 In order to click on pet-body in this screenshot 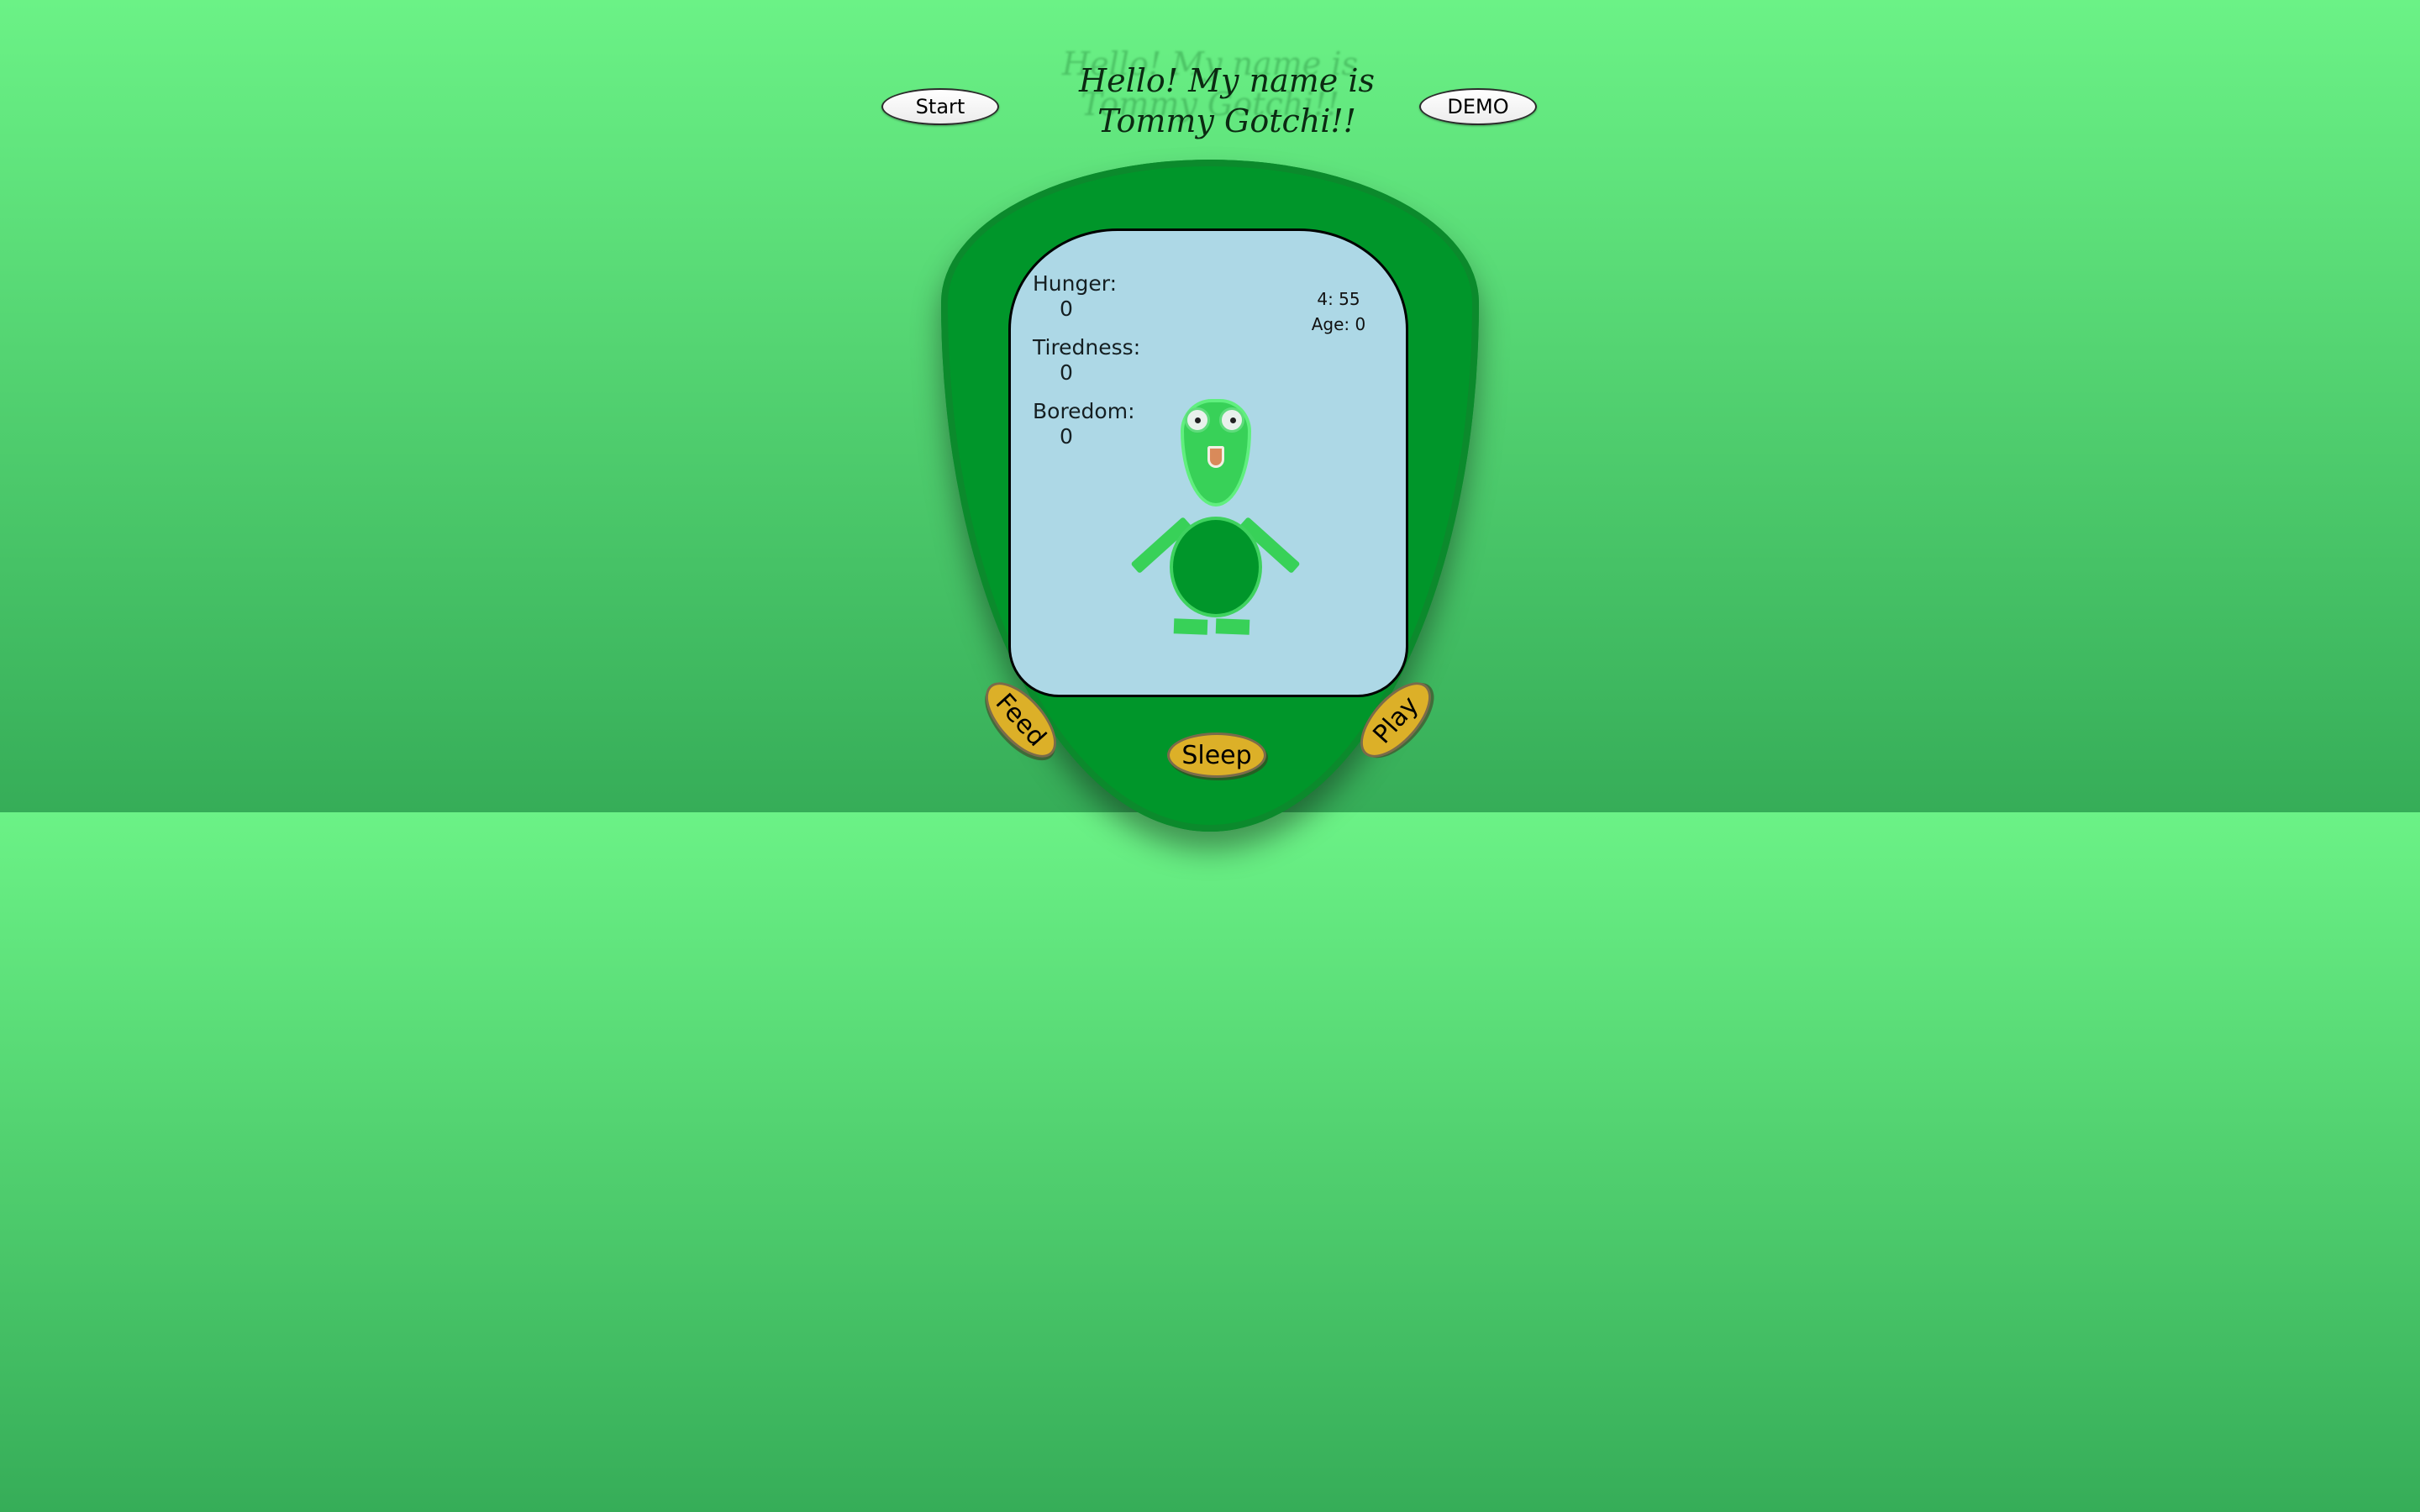, I will do `click(1216, 567)`.